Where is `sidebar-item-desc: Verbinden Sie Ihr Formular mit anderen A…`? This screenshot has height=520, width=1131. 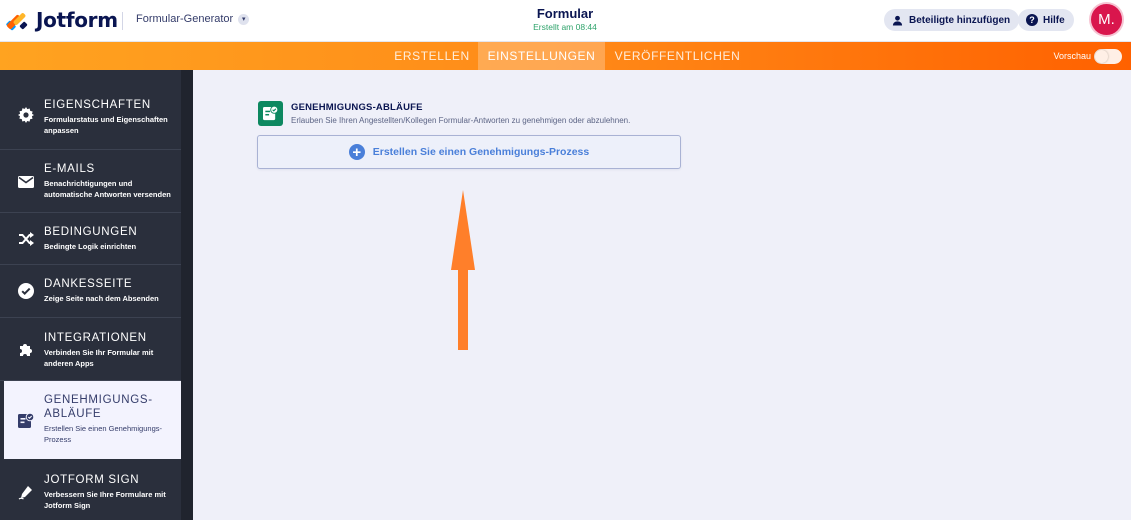 sidebar-item-desc: Verbinden Sie Ihr Formular mit anderen A… is located at coordinates (99, 358).